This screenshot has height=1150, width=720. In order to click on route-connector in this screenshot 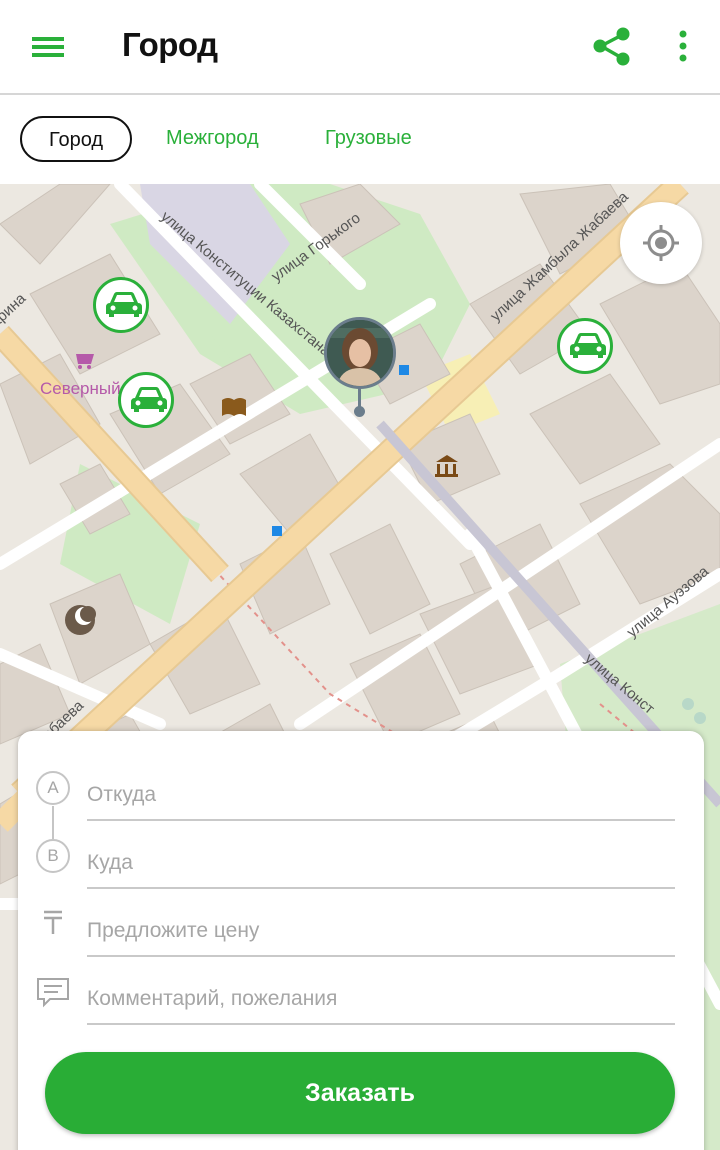, I will do `click(53, 822)`.